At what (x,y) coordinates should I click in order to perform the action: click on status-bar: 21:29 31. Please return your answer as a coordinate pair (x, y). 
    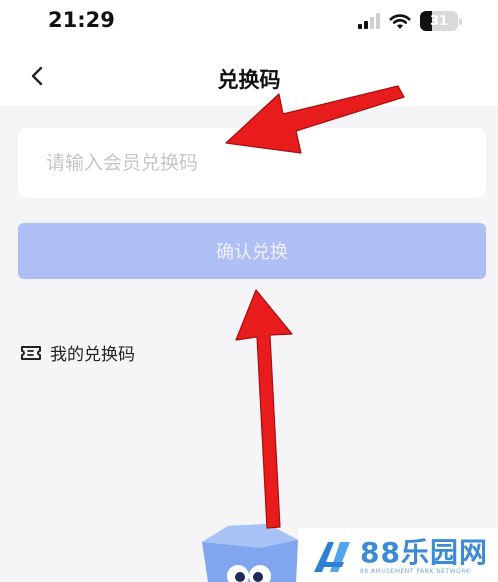
    Looking at the image, I should click on (249, 24).